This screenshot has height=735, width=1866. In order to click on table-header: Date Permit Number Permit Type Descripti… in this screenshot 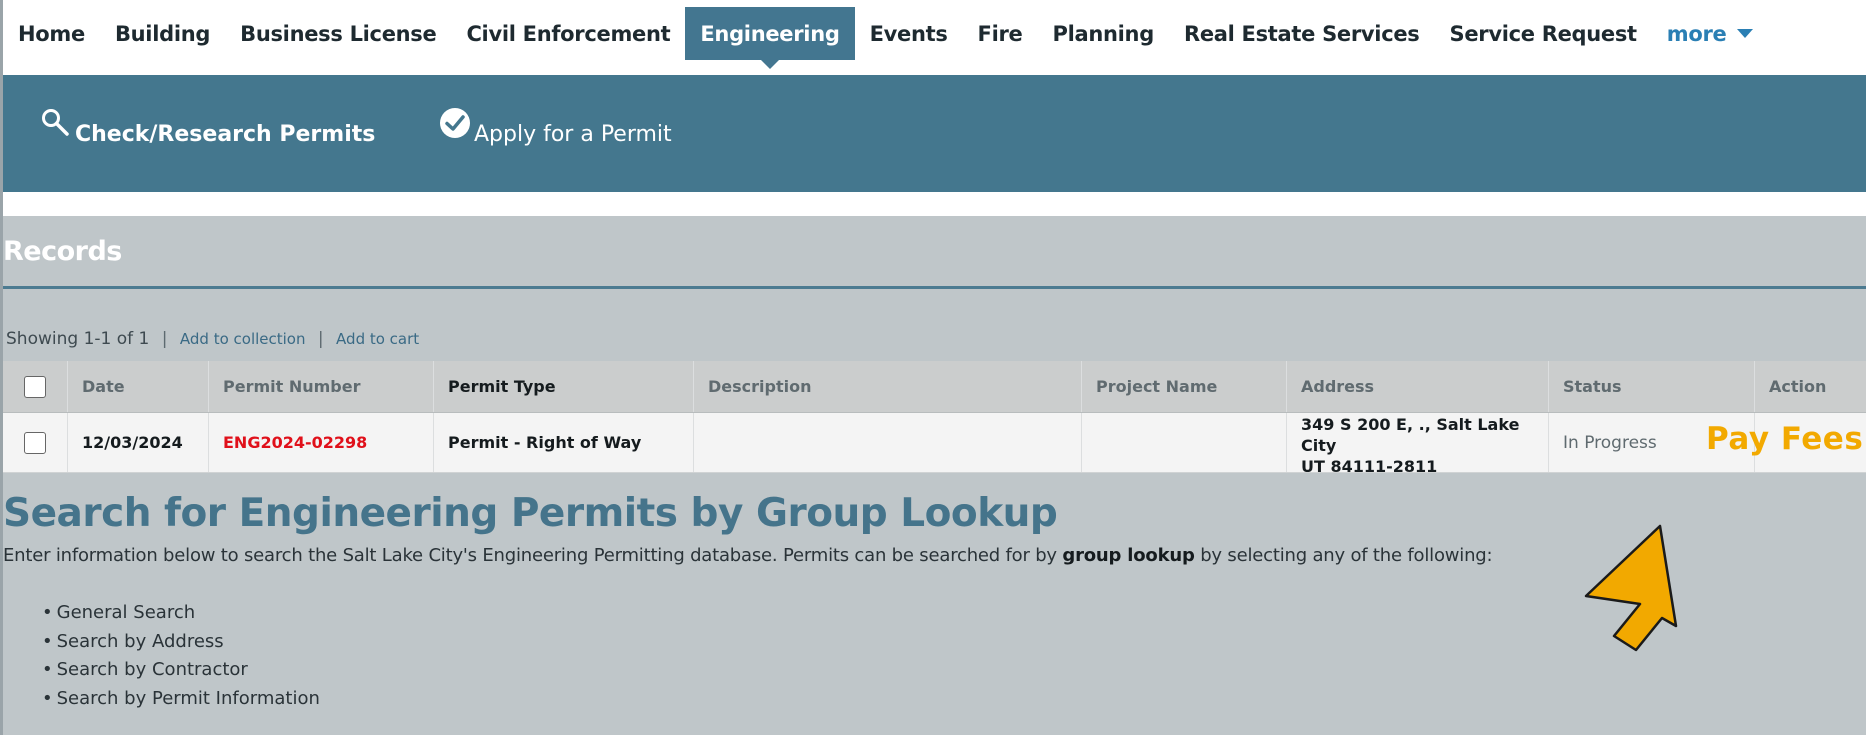, I will do `click(934, 387)`.